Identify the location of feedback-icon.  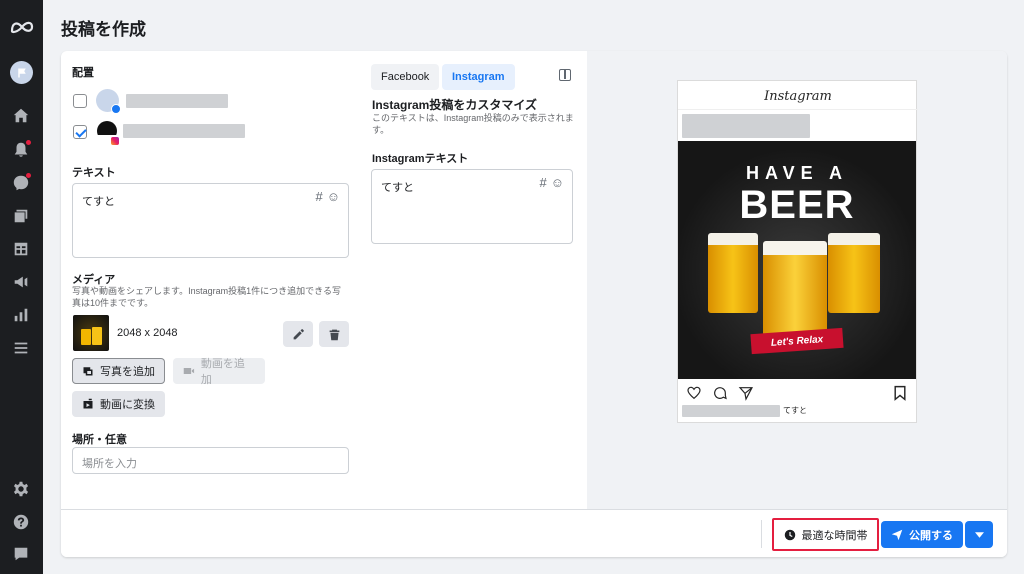
(21, 554).